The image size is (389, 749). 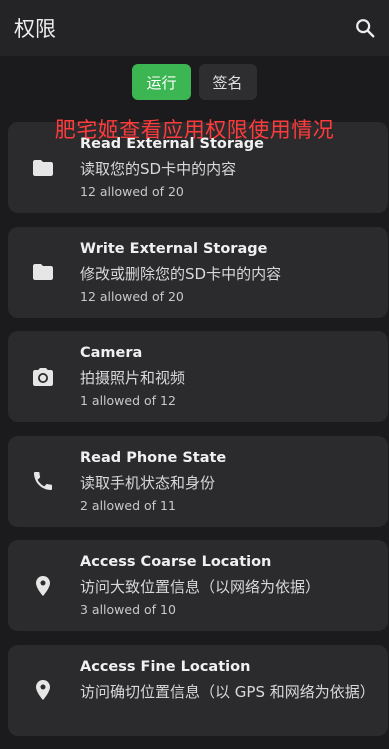 What do you see at coordinates (176, 562) in the screenshot?
I see `permission-title: Access Coarse Location` at bounding box center [176, 562].